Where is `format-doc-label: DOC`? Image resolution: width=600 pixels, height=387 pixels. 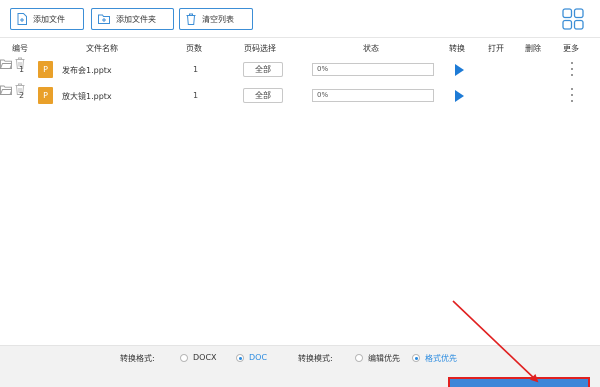 format-doc-label: DOC is located at coordinates (258, 357).